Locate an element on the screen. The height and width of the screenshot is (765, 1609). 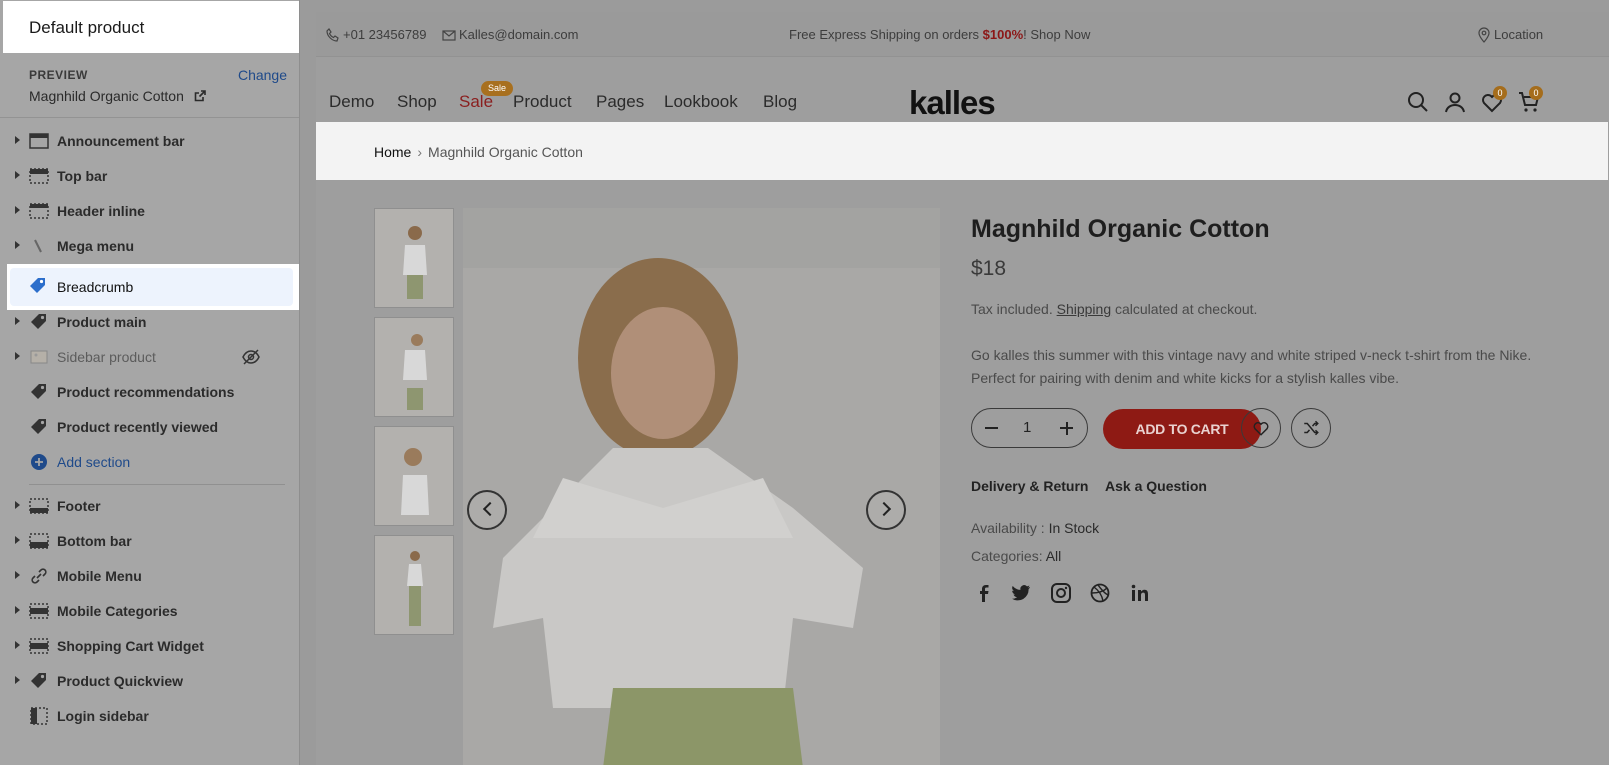
breadcrumb-section: Home › Magnhild Organic Cotton is located at coordinates (962, 151).